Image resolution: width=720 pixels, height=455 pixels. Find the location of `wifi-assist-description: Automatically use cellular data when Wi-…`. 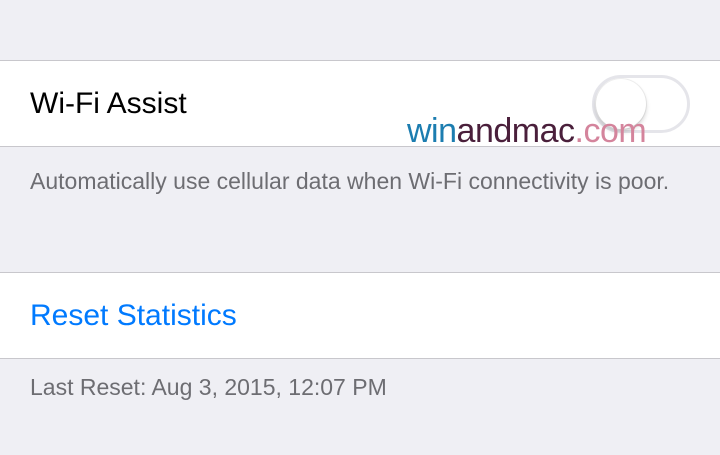

wifi-assist-description: Automatically use cellular data when Wi-… is located at coordinates (350, 181).